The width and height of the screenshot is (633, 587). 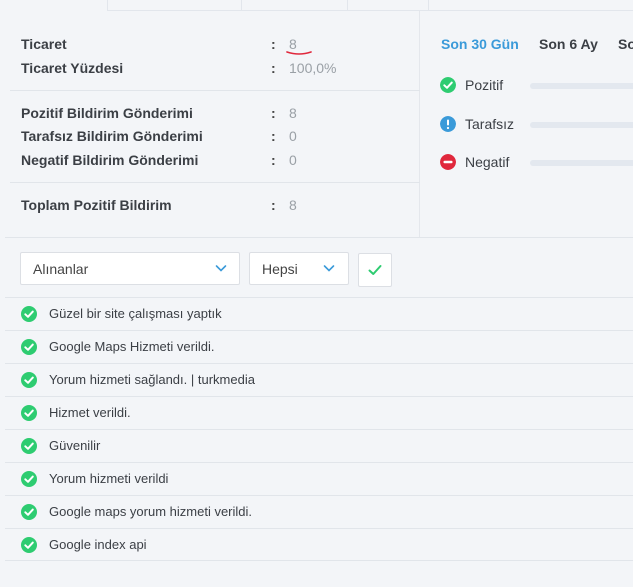 What do you see at coordinates (448, 162) in the screenshot?
I see `minus-circle-icon` at bounding box center [448, 162].